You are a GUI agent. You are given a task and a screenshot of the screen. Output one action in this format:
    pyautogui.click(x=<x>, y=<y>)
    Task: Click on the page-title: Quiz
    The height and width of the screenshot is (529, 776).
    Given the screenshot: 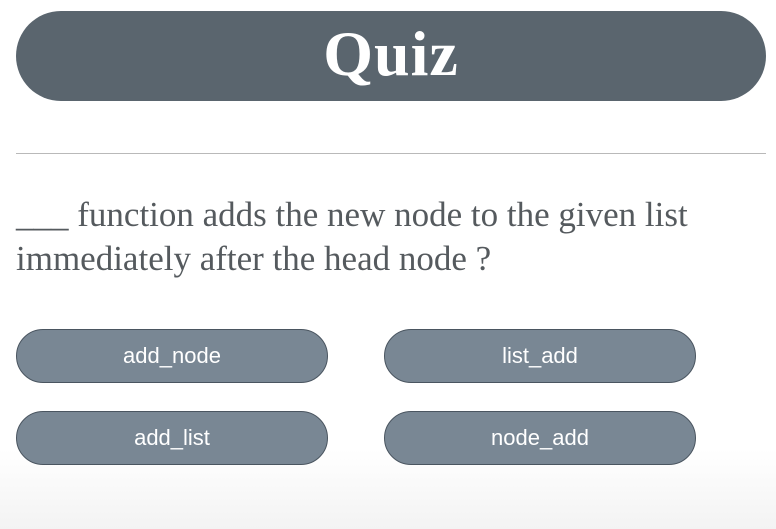 What is the action you would take?
    pyautogui.click(x=391, y=53)
    